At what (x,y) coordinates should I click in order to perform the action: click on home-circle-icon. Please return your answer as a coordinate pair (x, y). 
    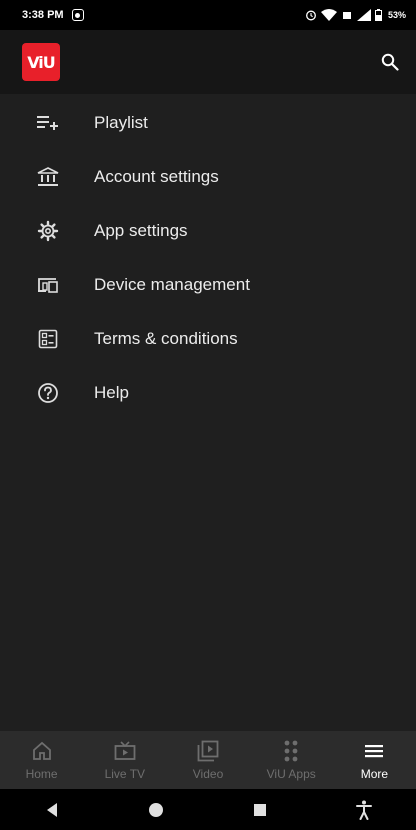
    Looking at the image, I should click on (156, 809).